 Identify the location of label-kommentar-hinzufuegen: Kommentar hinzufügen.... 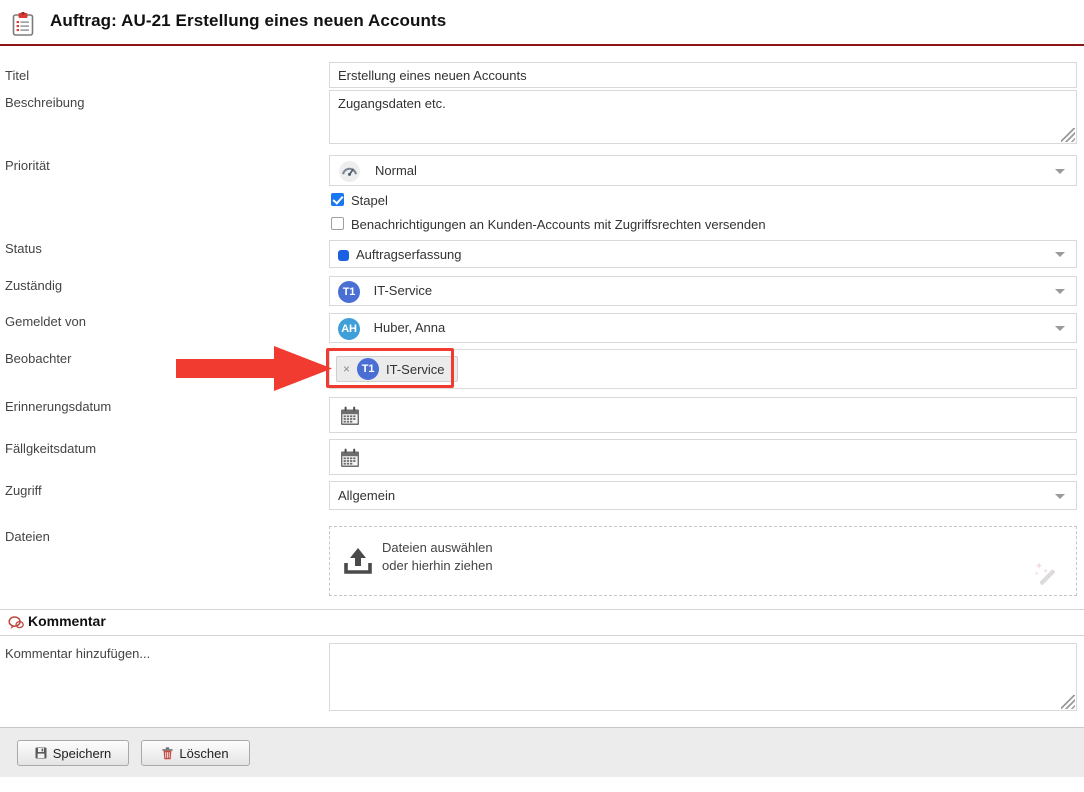
(78, 653).